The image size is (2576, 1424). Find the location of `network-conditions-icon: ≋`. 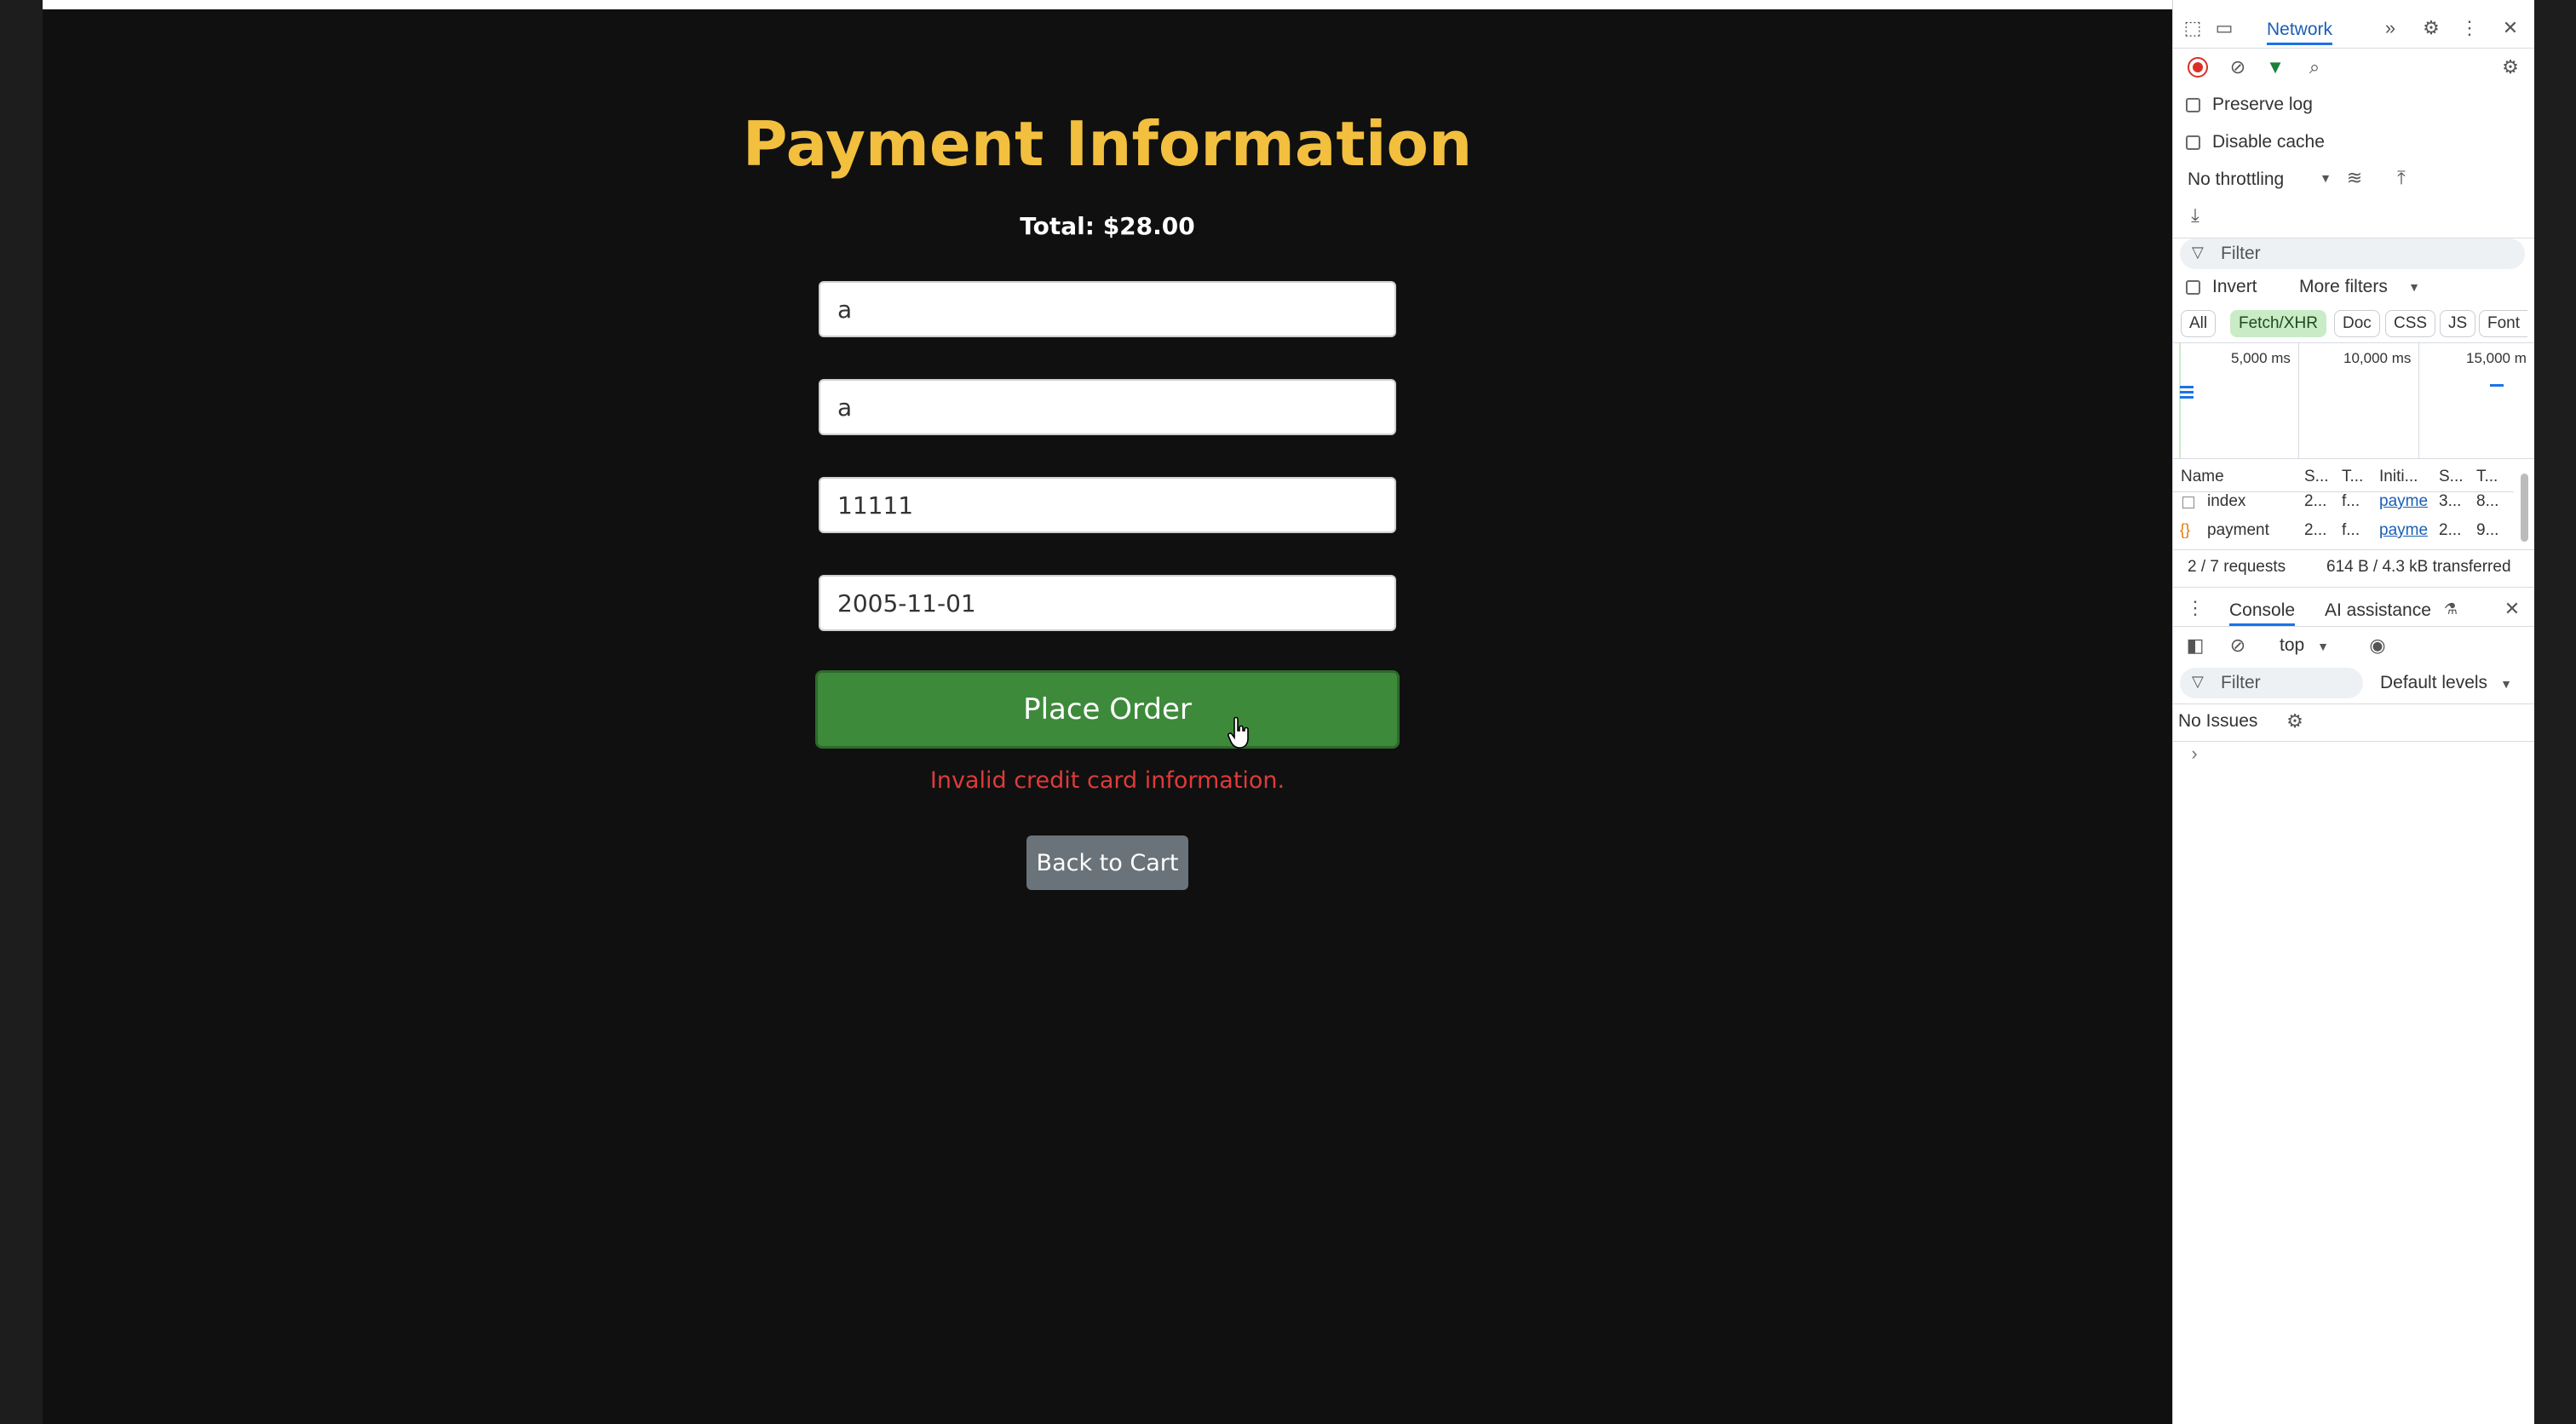

network-conditions-icon: ≋ is located at coordinates (2355, 178).